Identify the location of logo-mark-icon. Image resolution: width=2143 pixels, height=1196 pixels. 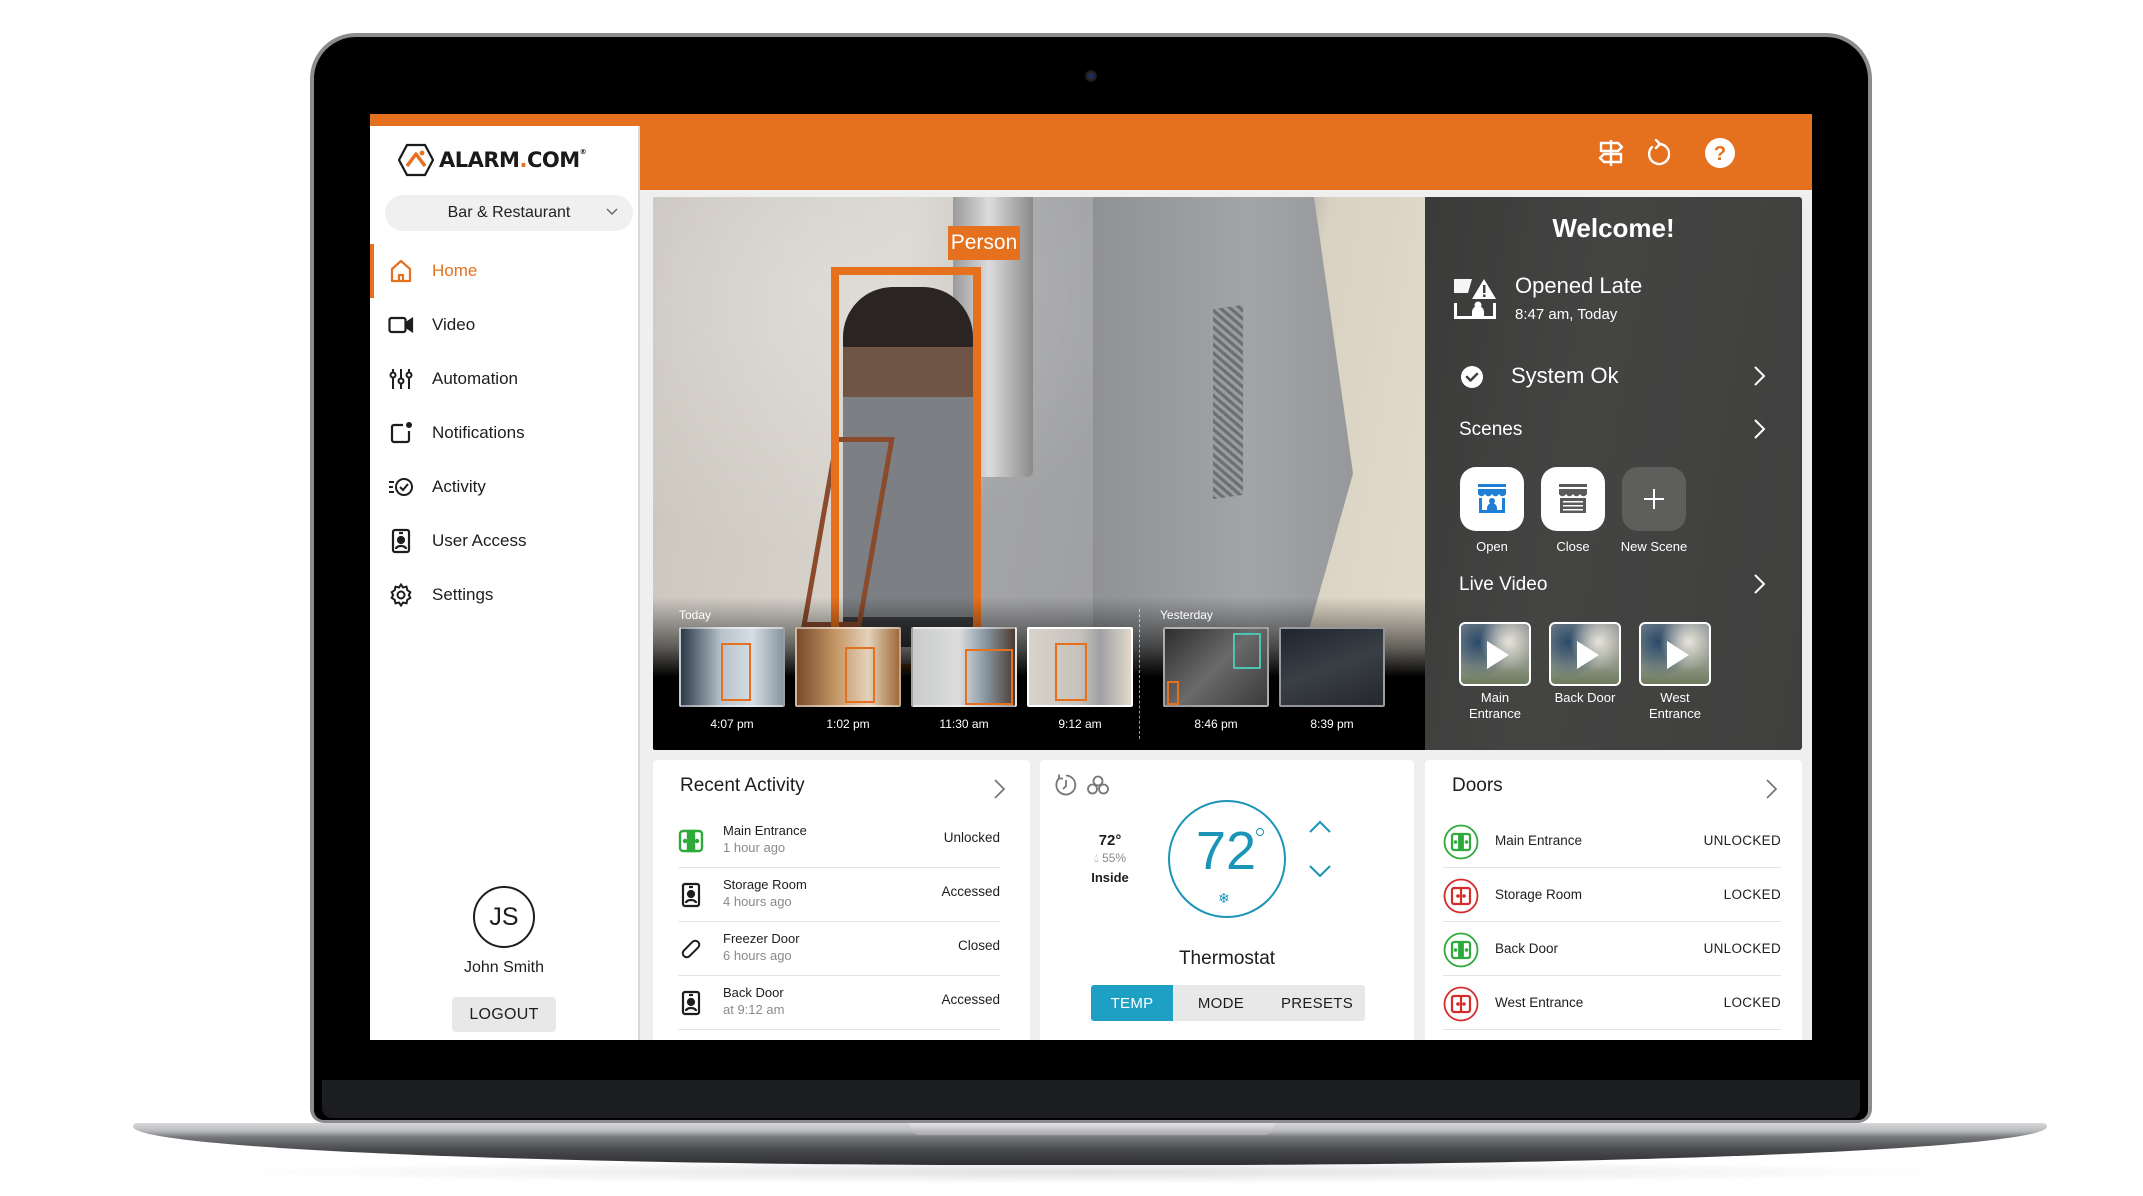
(416, 160).